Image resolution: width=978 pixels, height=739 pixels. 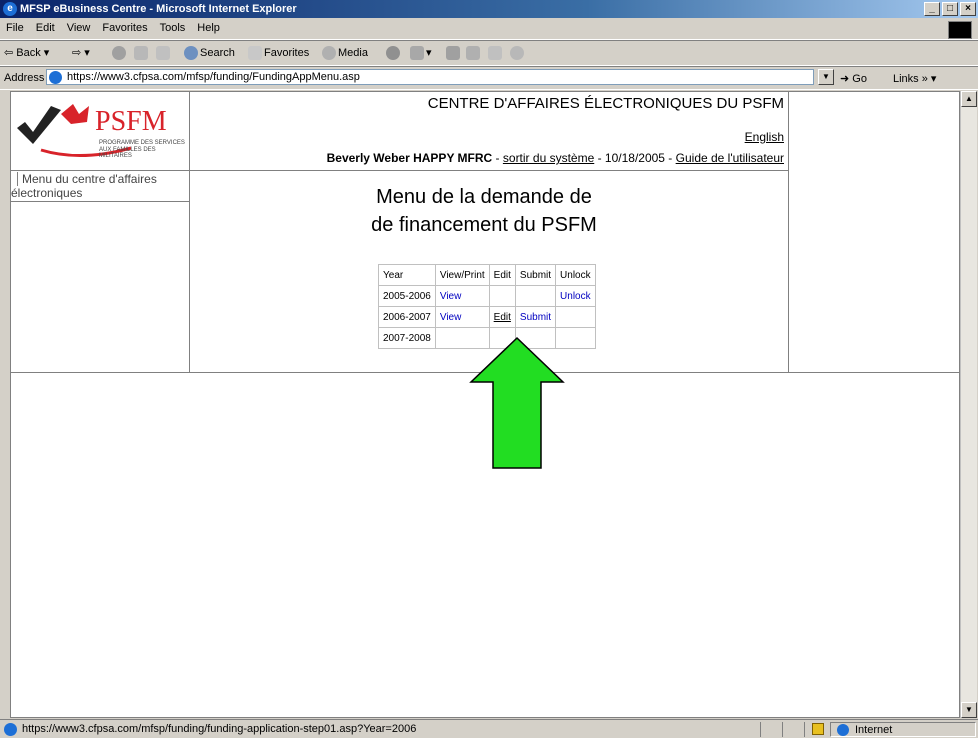 I want to click on user-name: Beverly Weber HAPPY MFRC, so click(x=409, y=158).